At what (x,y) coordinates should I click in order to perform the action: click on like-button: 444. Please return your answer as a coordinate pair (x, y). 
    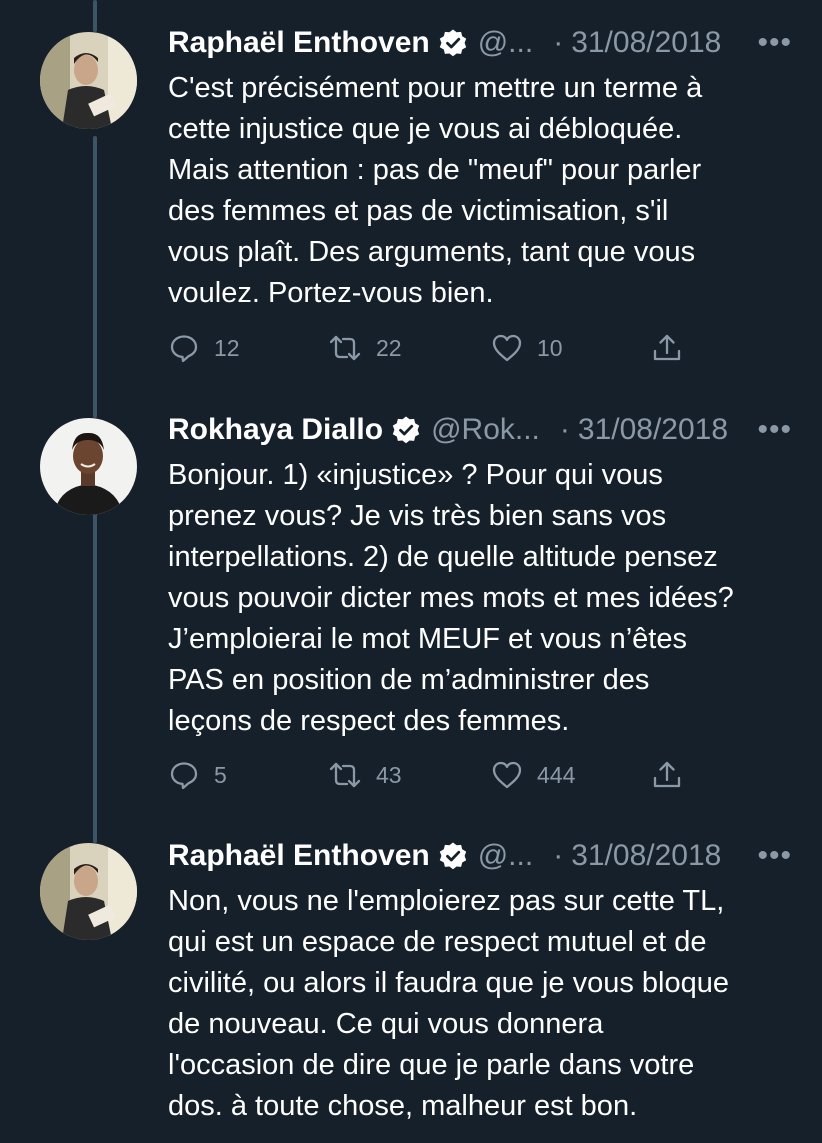
    Looking at the image, I should click on (571, 775).